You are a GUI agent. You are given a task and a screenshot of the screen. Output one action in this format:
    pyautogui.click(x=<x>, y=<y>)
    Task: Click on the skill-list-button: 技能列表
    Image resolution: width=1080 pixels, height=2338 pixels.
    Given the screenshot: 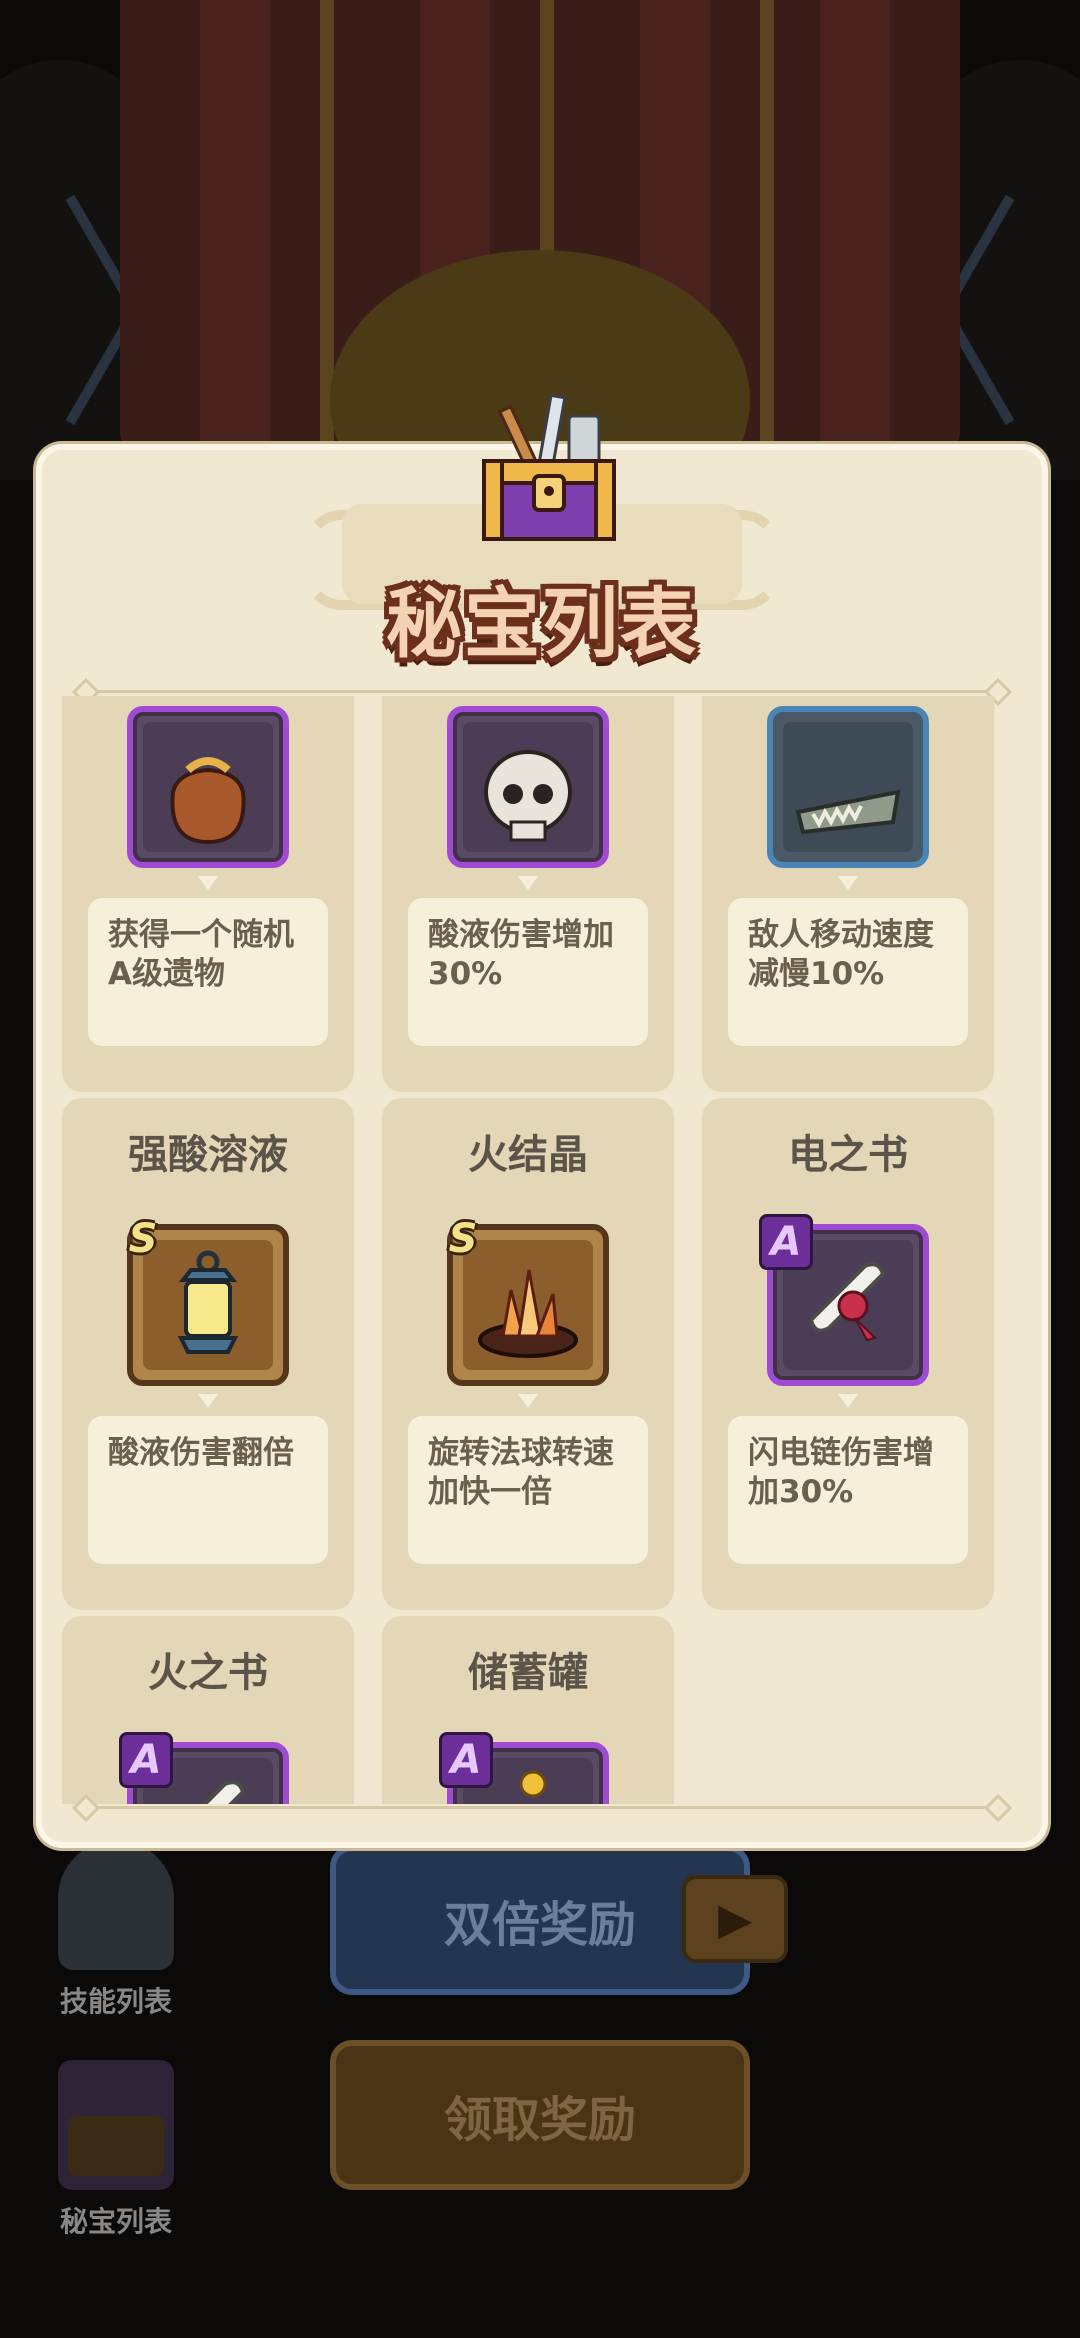 What is the action you would take?
    pyautogui.click(x=116, y=1935)
    